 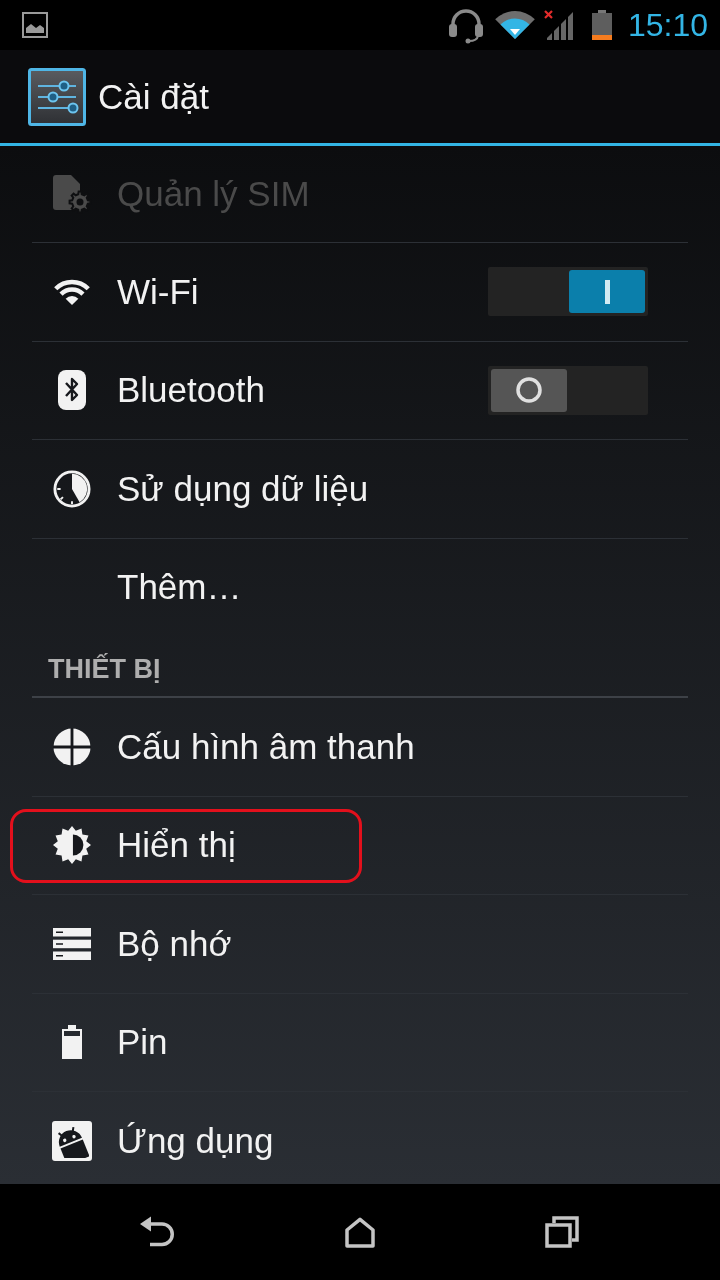 I want to click on pie-chart-icon, so click(x=72, y=488).